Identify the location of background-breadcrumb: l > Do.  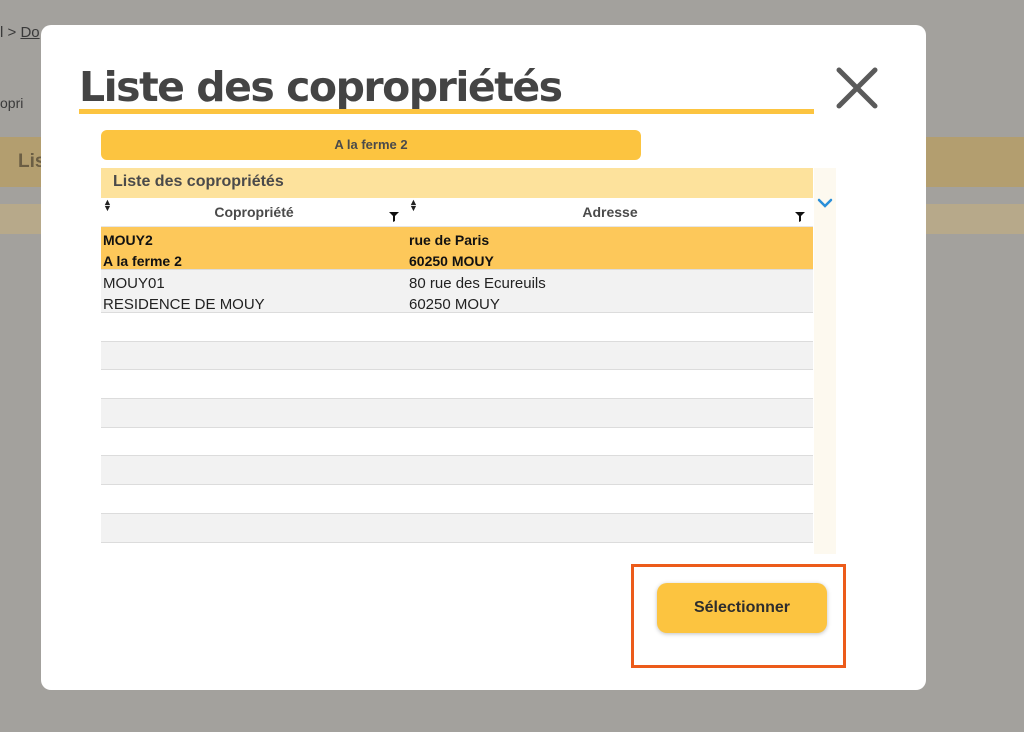
(20, 32).